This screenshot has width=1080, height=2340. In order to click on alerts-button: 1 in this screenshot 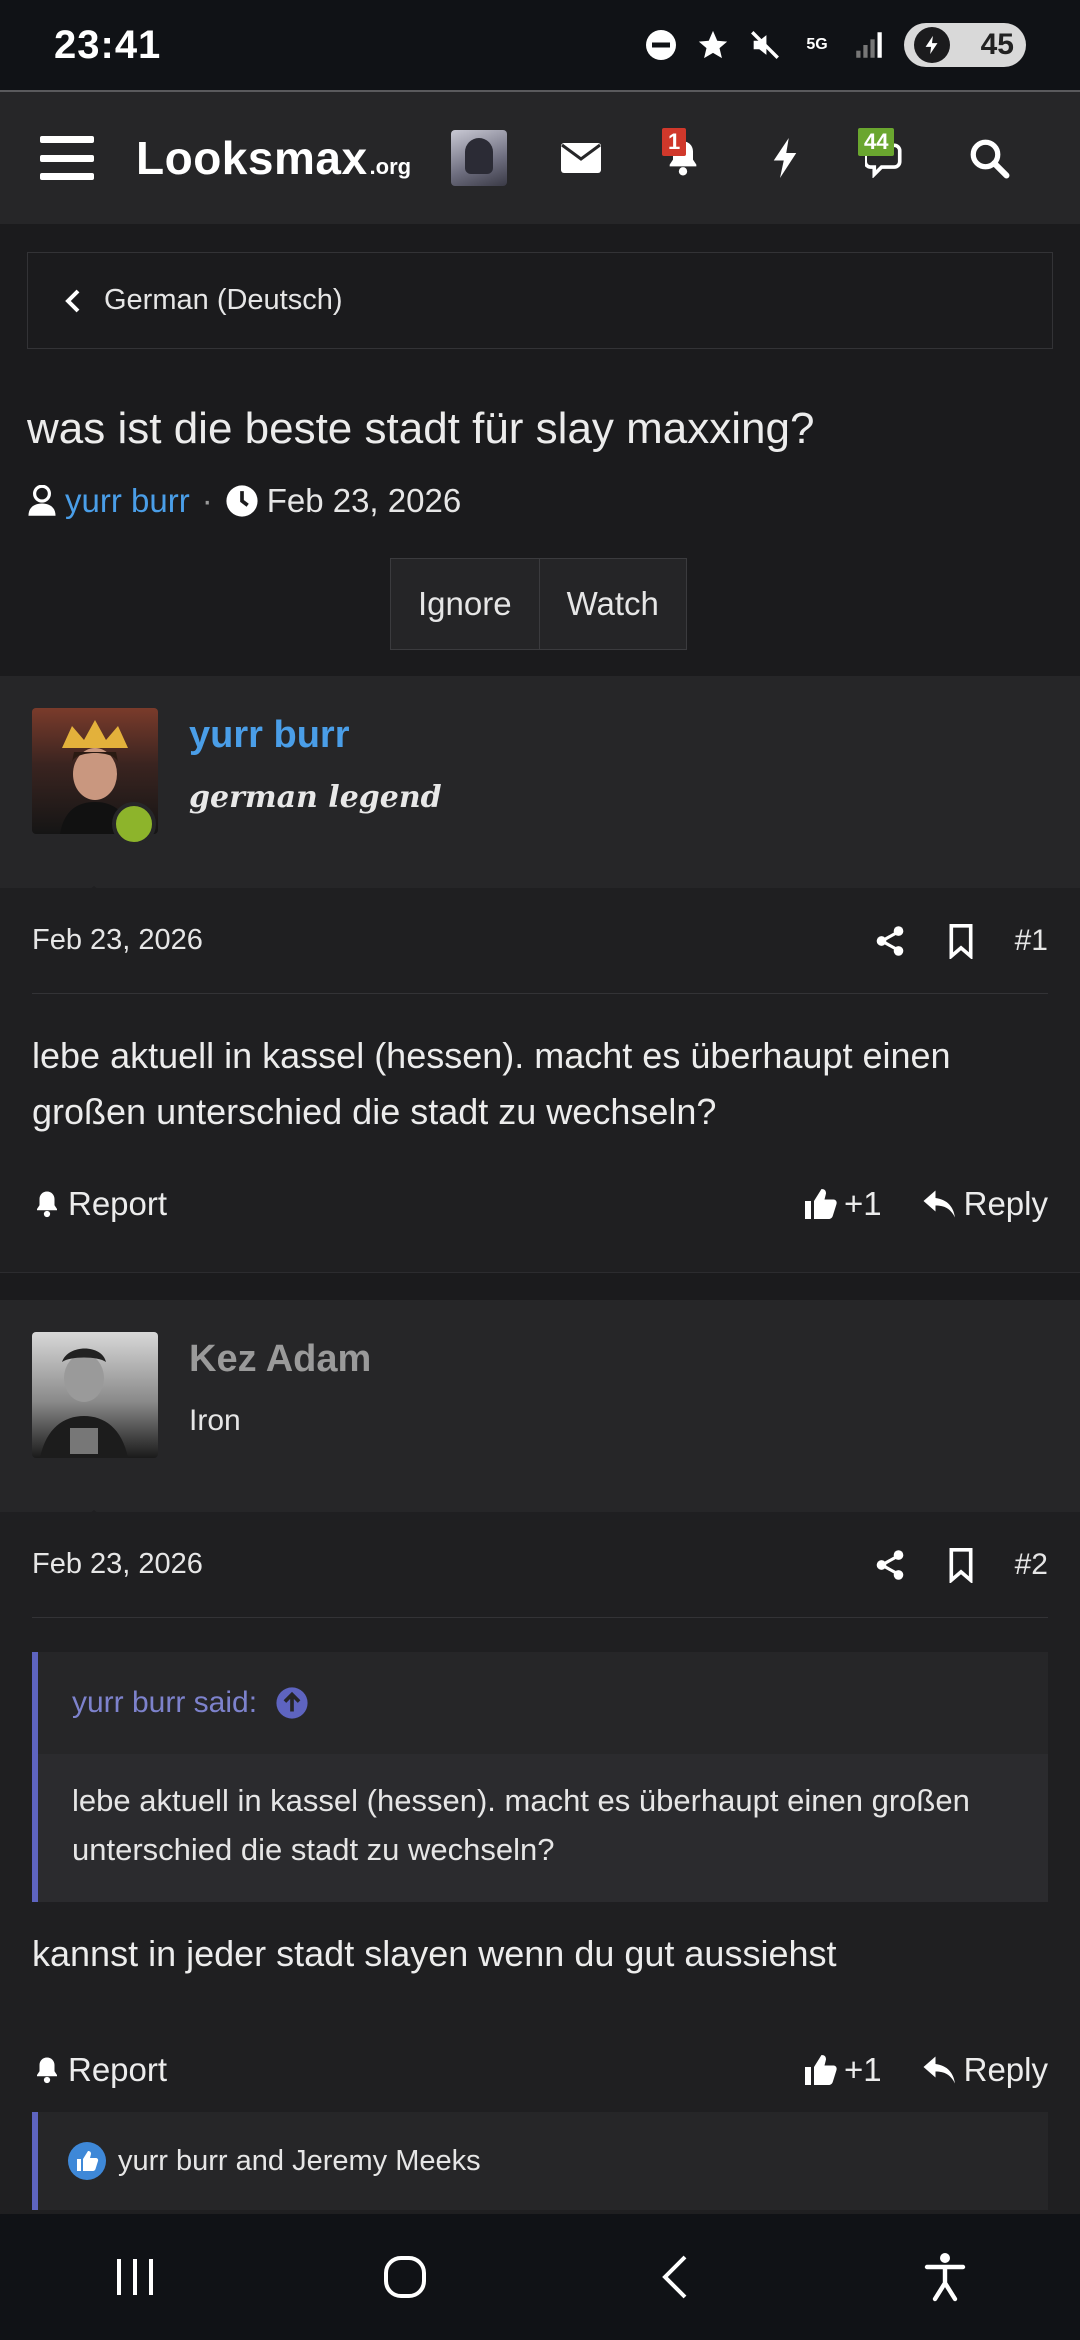, I will do `click(683, 158)`.